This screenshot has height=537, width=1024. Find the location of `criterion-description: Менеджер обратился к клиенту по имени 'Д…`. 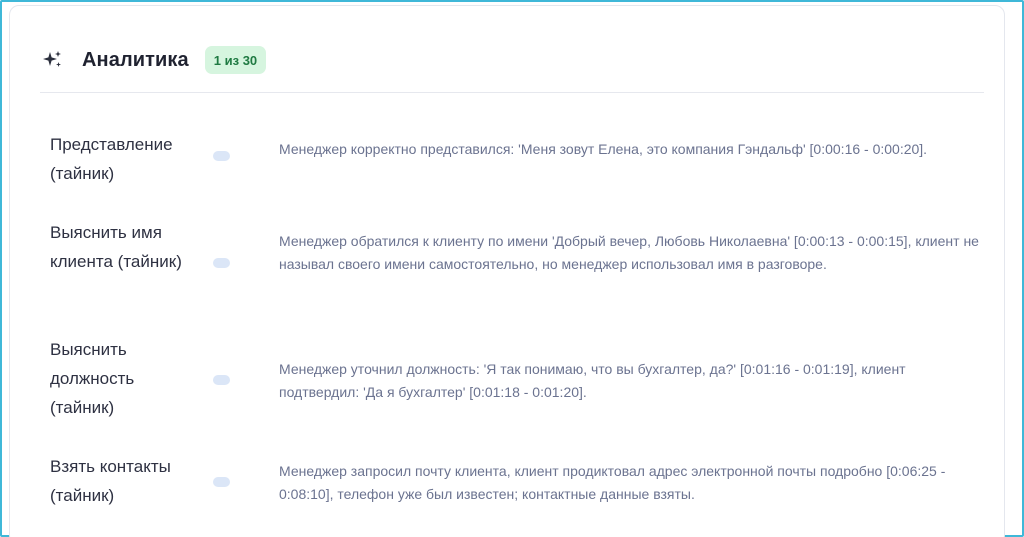

criterion-description: Менеджер обратился к клиенту по имени 'Д… is located at coordinates (629, 252).